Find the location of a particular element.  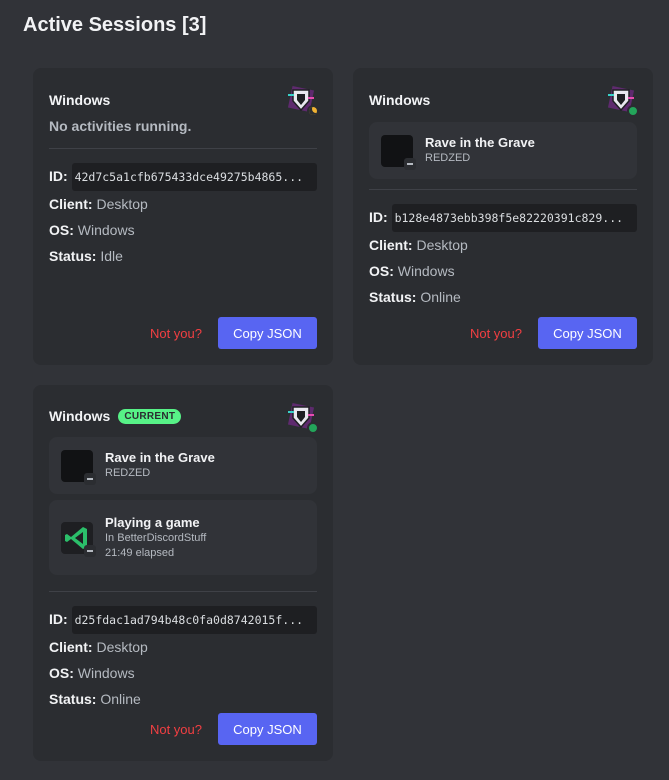

activity-elapsed: 21:49 elapsed is located at coordinates (140, 552).